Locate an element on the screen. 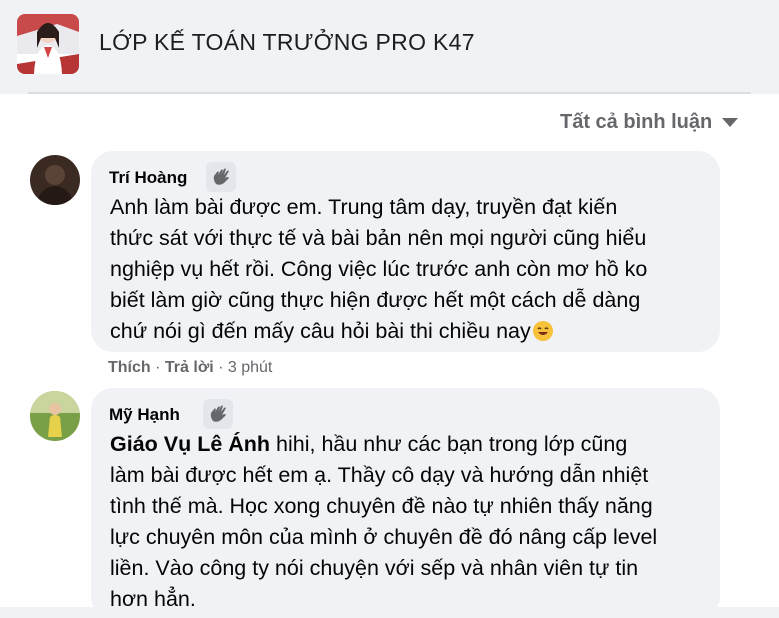 Image resolution: width=779 pixels, height=618 pixels. sort-label: Tất cả bình luận is located at coordinates (636, 122).